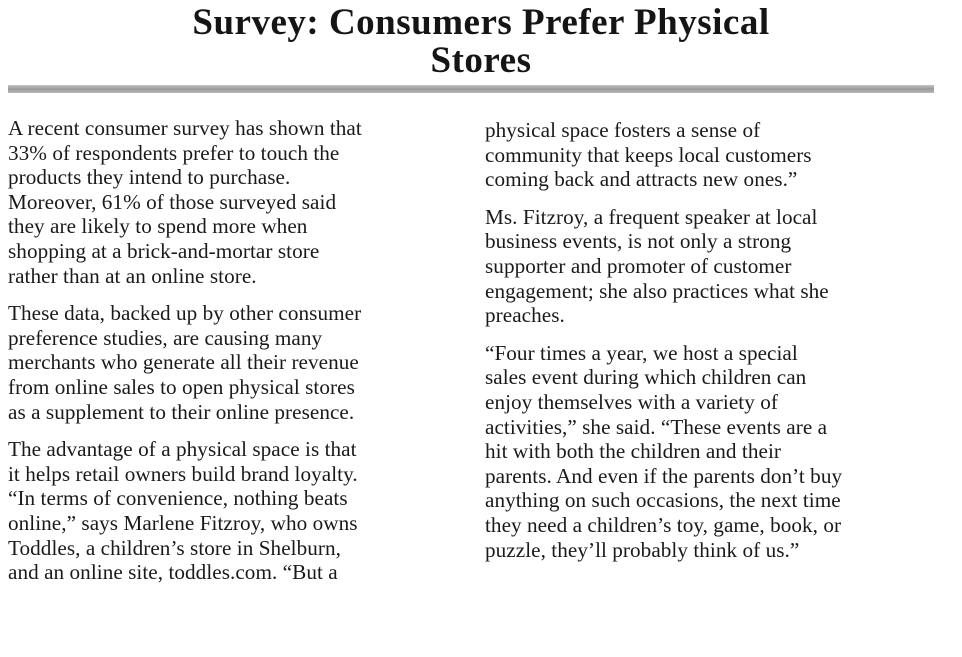 This screenshot has width=962, height=657. What do you see at coordinates (132, 275) in the screenshot?
I see `text-line: rather than at an online store.` at bounding box center [132, 275].